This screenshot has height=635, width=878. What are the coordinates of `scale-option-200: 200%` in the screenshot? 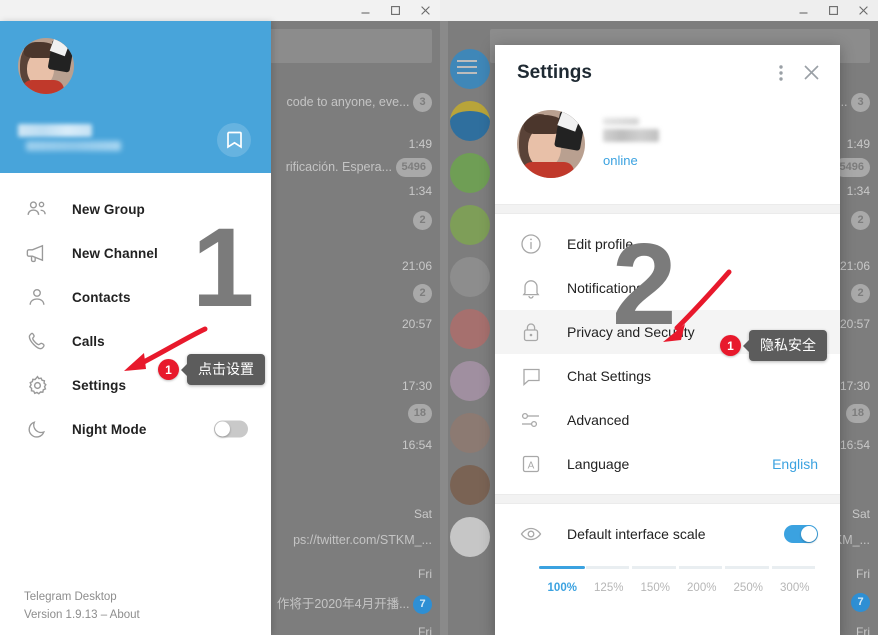 It's located at (702, 588).